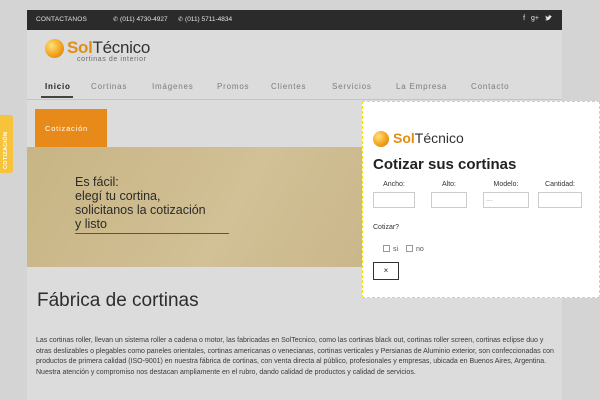  What do you see at coordinates (394, 200) in the screenshot?
I see `ancho-input` at bounding box center [394, 200].